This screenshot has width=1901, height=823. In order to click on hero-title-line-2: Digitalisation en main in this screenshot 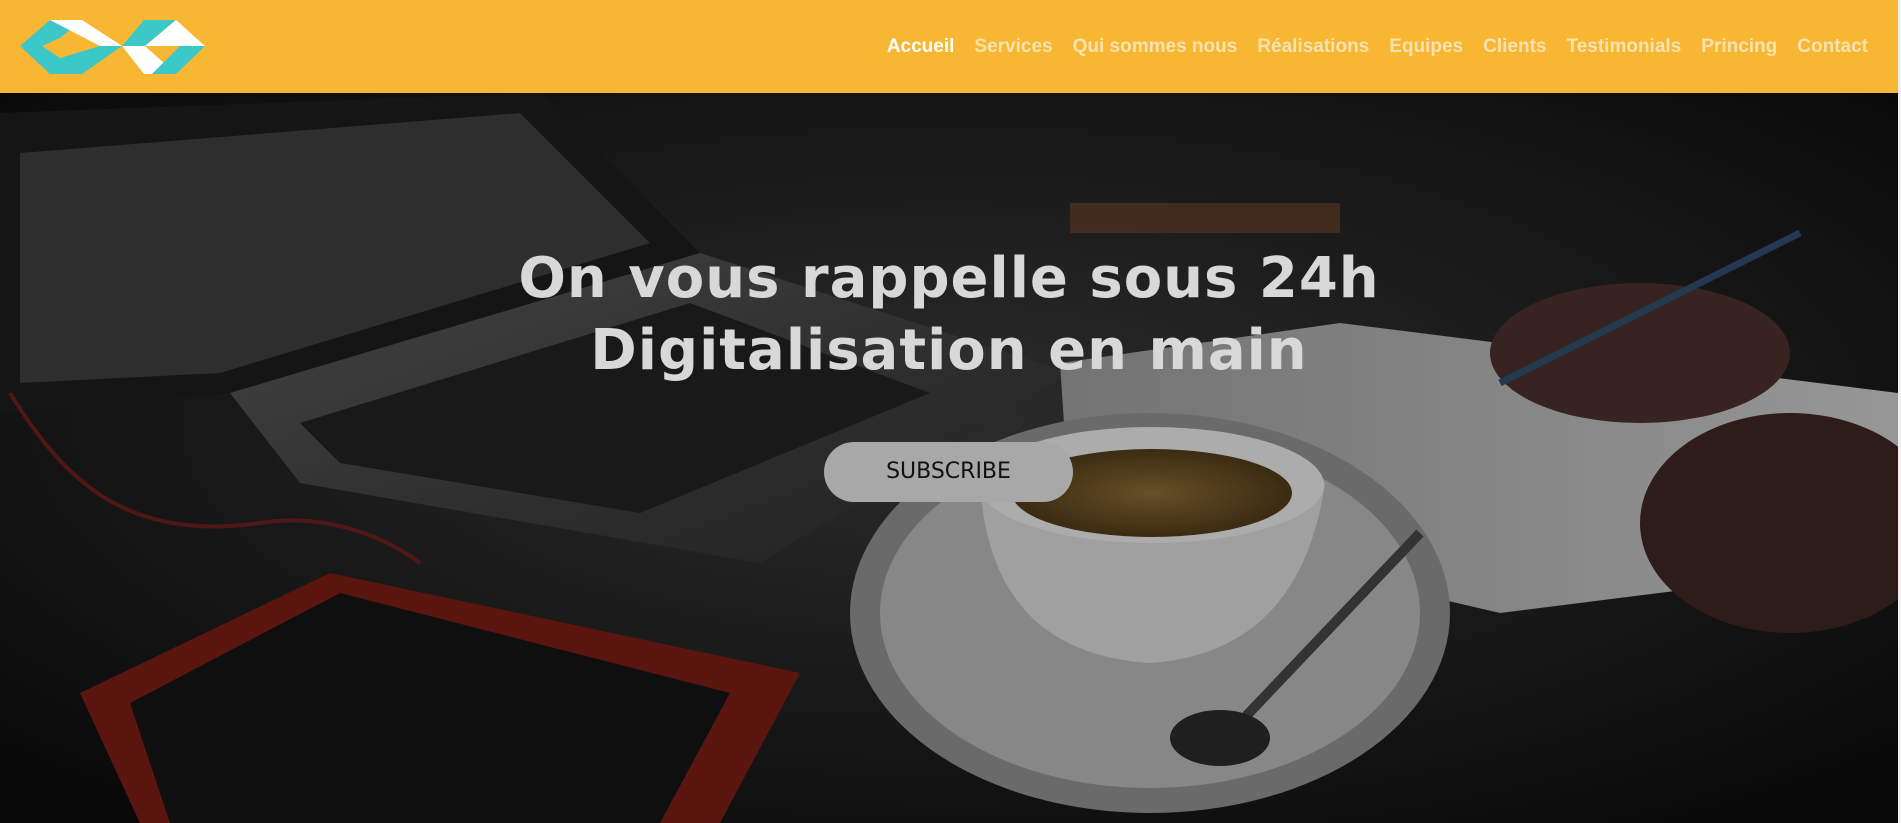, I will do `click(949, 350)`.